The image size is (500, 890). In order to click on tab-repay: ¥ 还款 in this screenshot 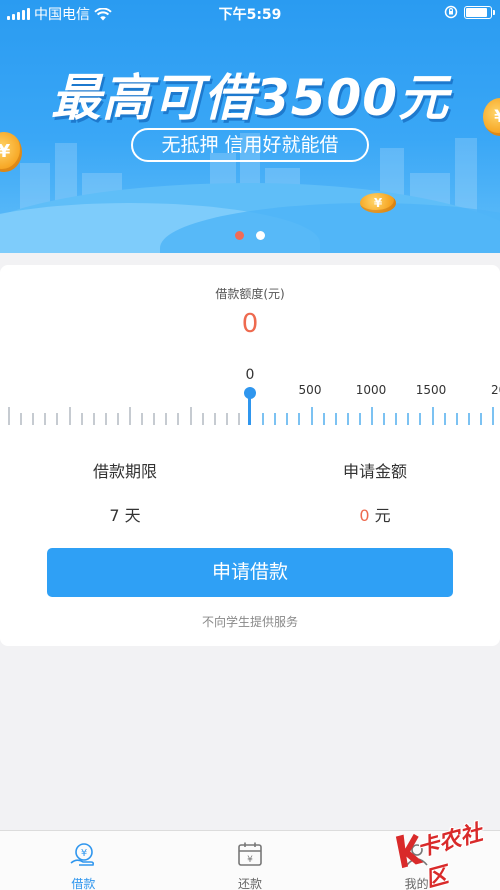, I will do `click(250, 860)`.